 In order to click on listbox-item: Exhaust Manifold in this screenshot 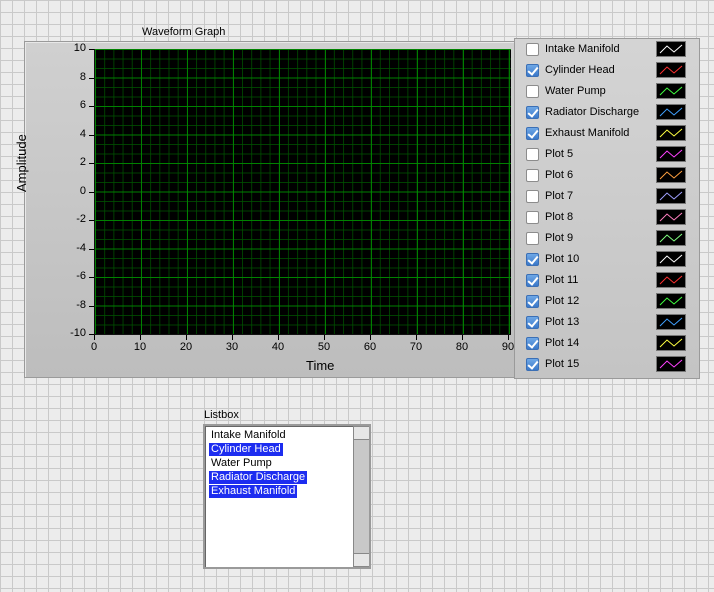, I will do `click(253, 491)`.